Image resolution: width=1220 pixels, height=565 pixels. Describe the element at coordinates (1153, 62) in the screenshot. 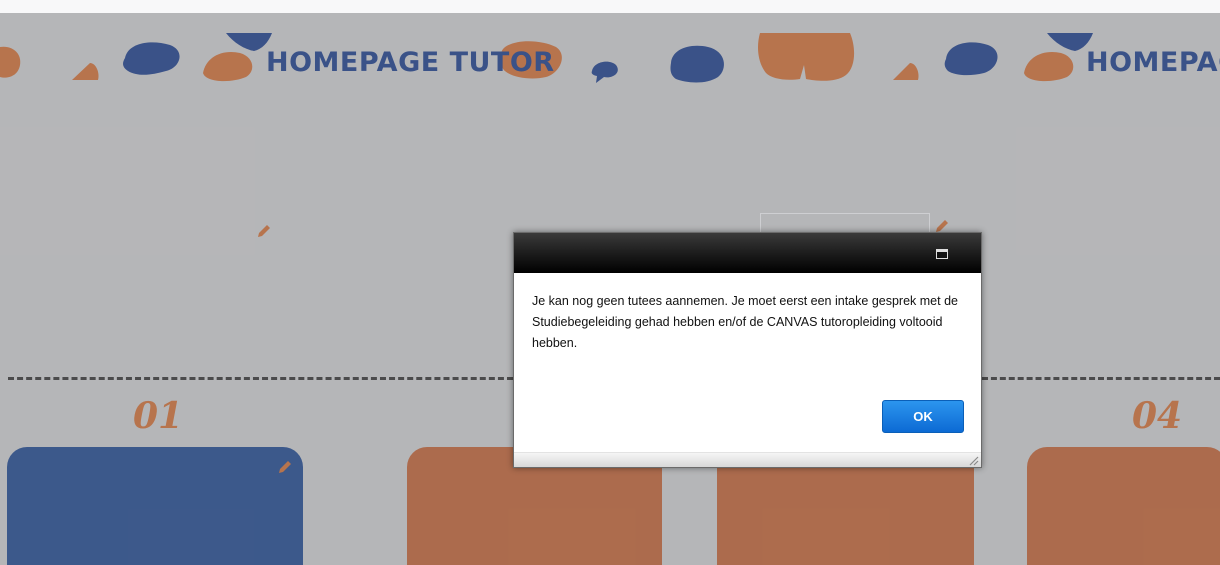

I see `banner-title-repeat: HOMEPAGE` at that location.